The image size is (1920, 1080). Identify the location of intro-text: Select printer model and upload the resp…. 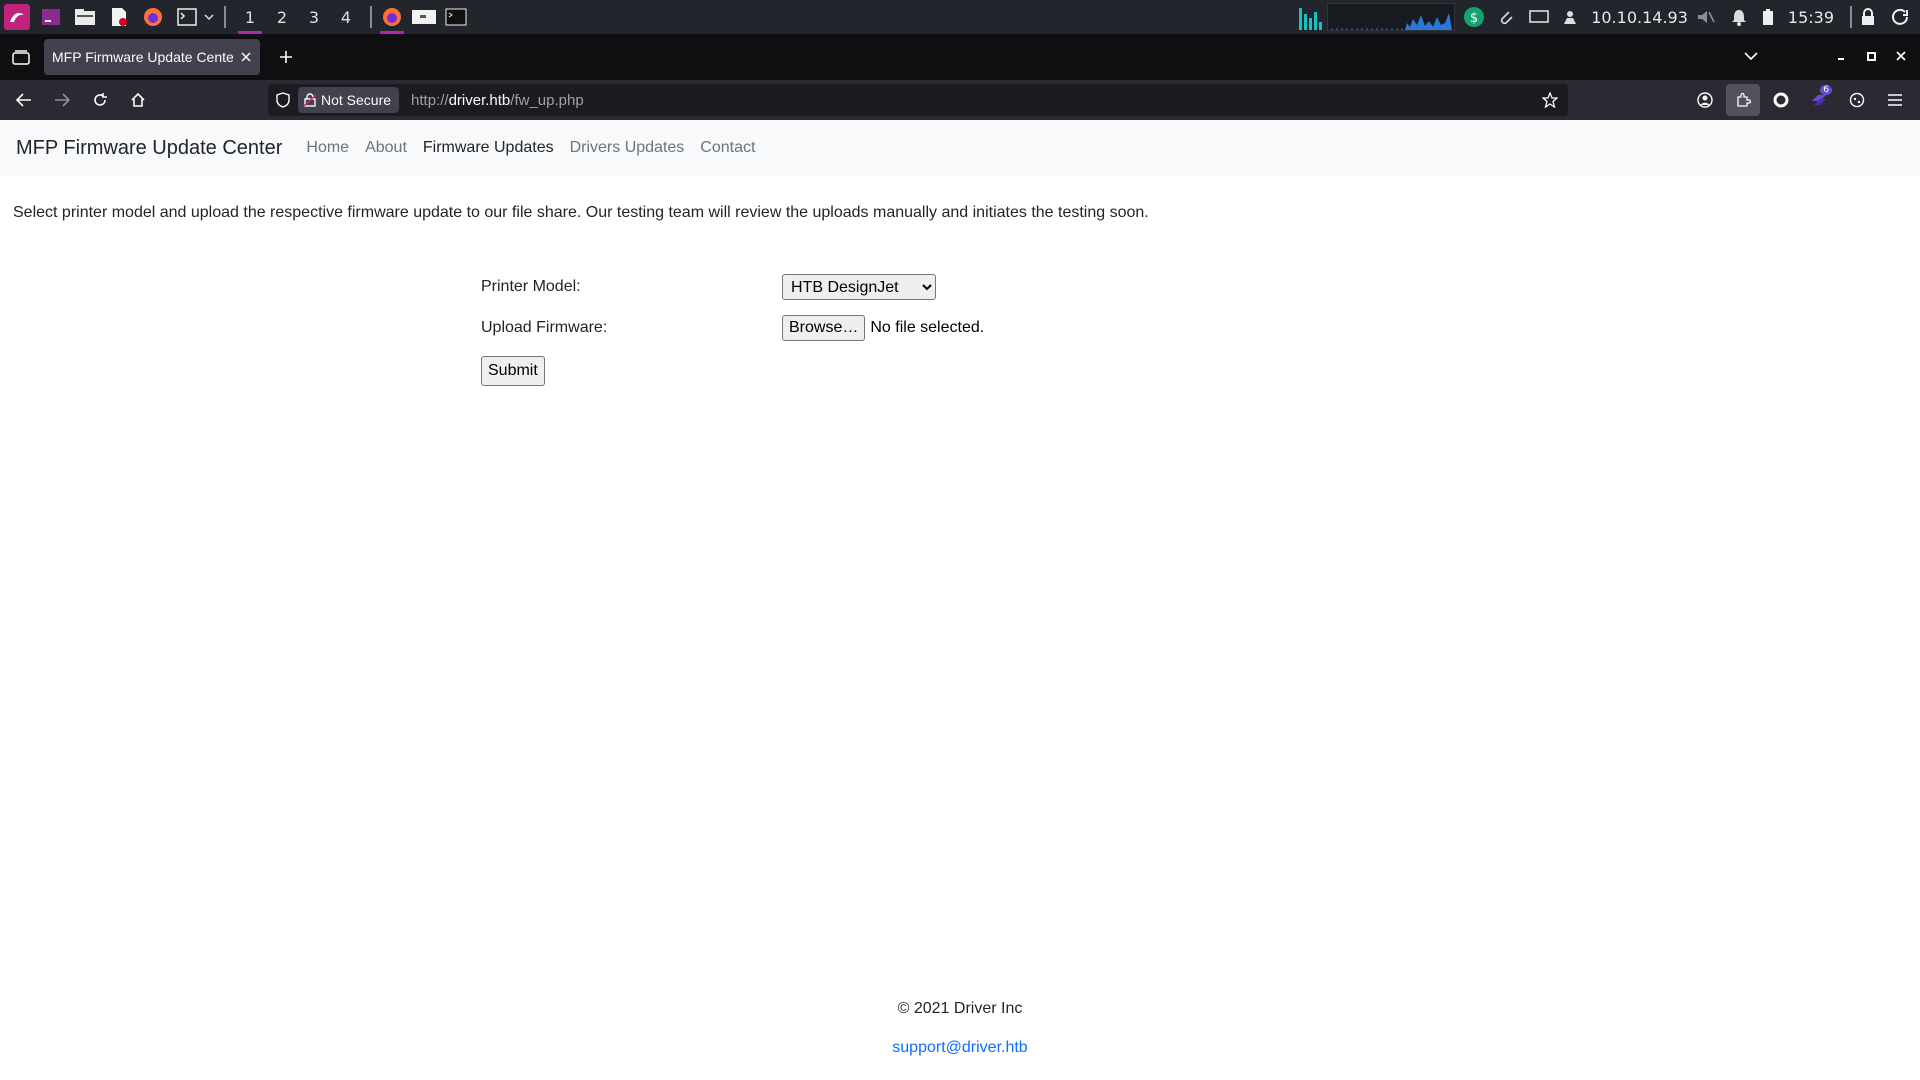
(581, 212).